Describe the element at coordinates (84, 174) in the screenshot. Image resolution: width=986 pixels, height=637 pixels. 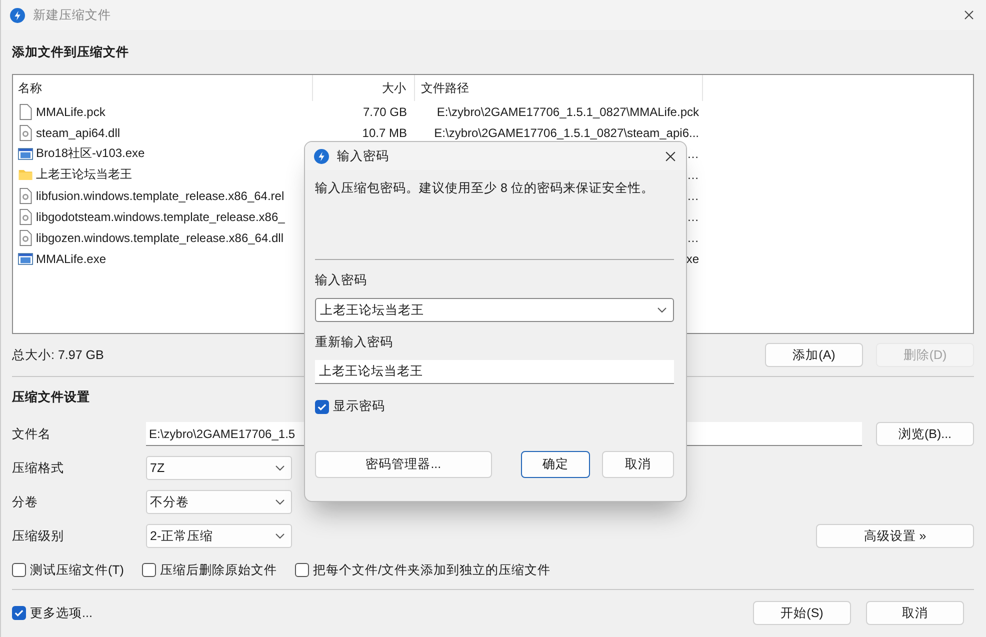
I see `file-name: 上老王论坛当老王` at that location.